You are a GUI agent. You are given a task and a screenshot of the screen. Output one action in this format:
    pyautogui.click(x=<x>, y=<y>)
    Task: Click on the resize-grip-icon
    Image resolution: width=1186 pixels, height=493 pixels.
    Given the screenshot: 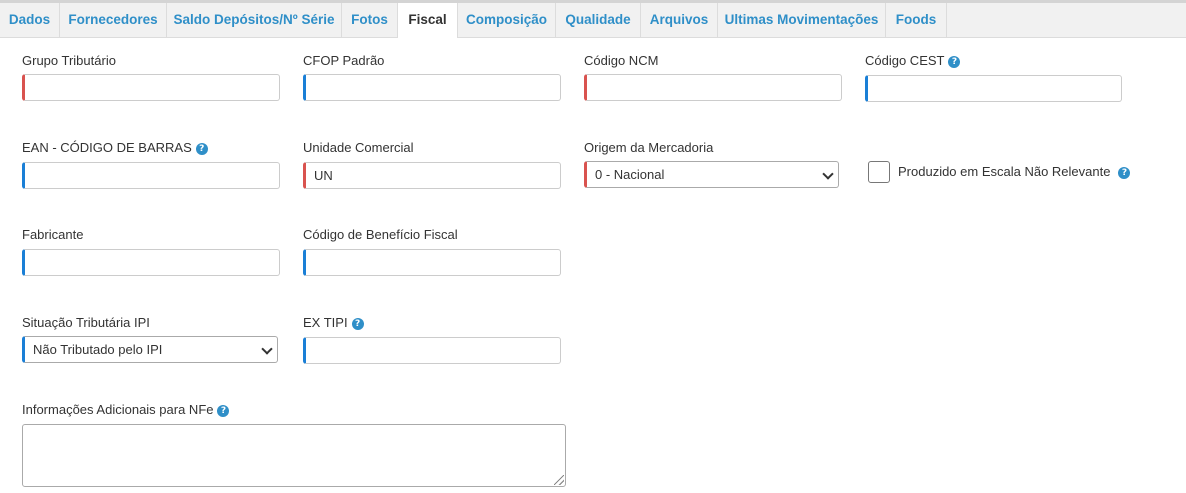 What is the action you would take?
    pyautogui.click(x=559, y=480)
    